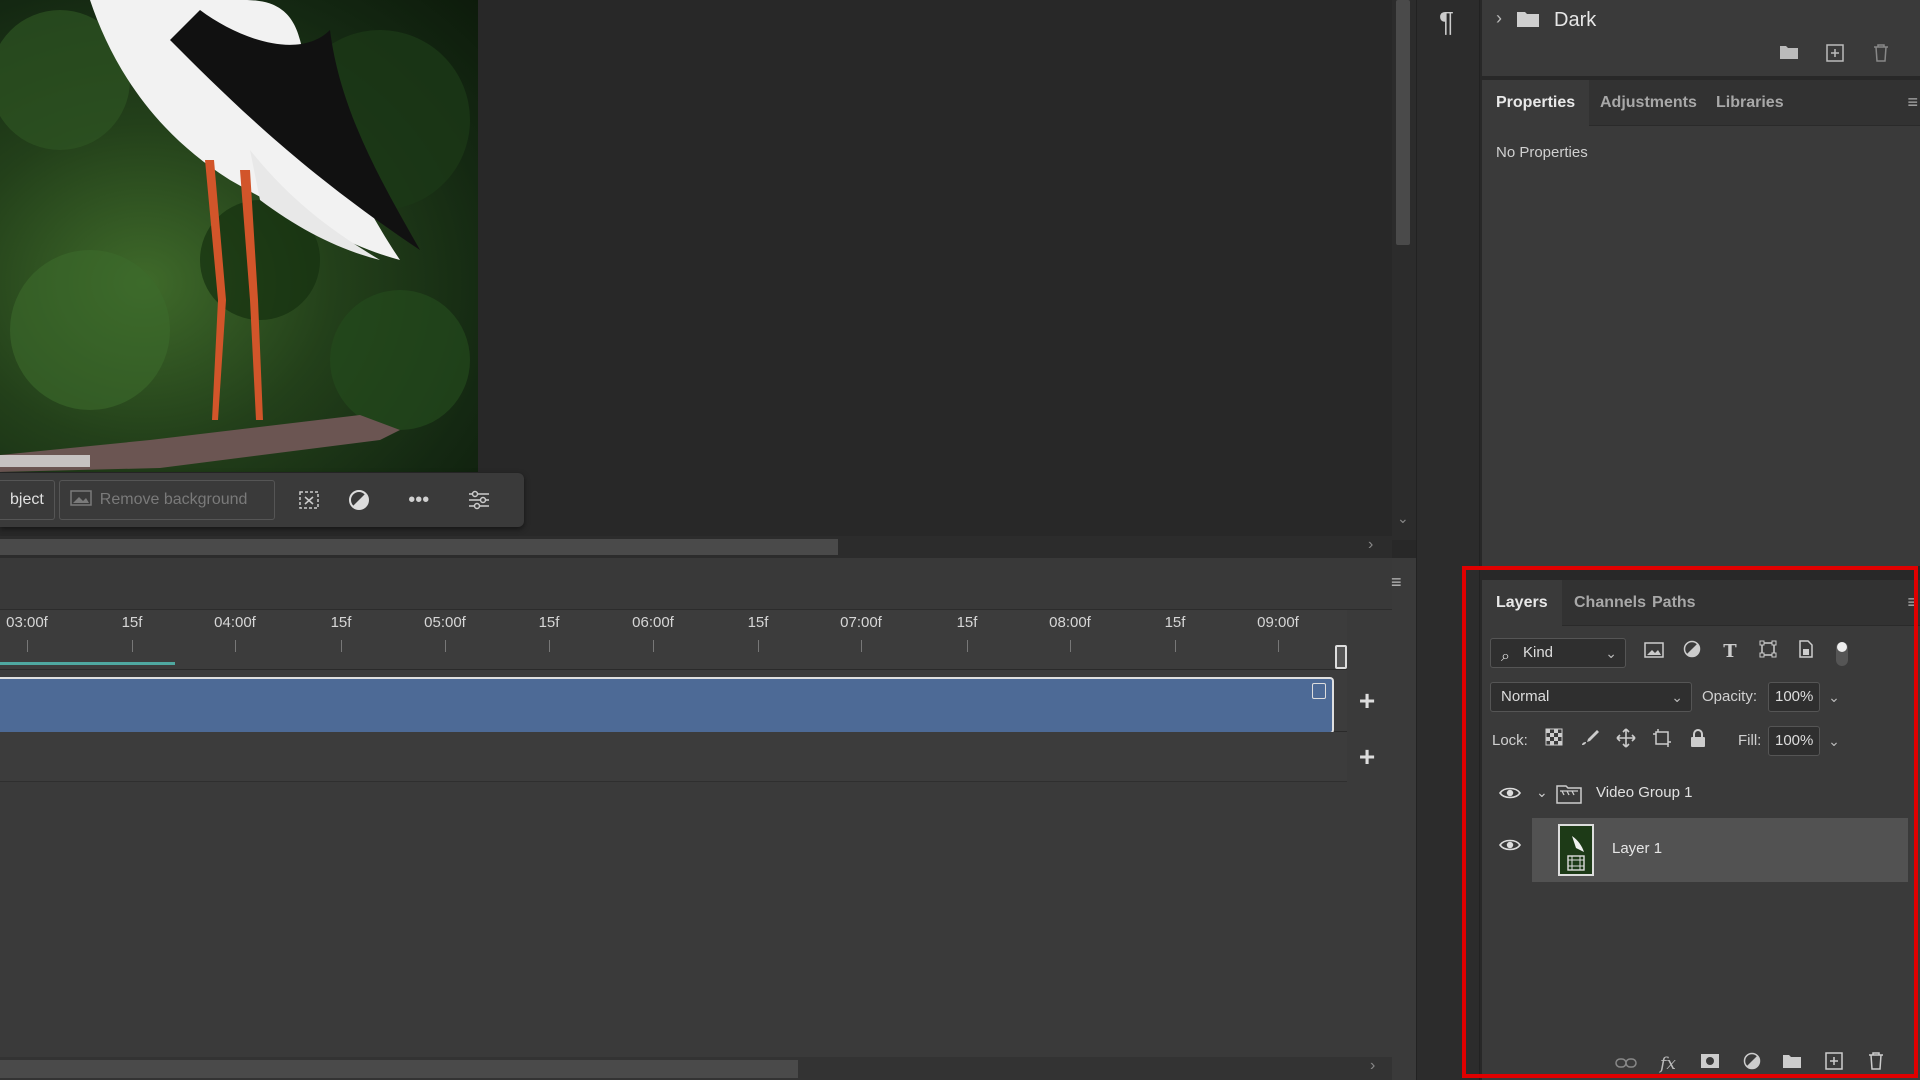 This screenshot has height=1080, width=1920. What do you see at coordinates (1575, 20) in the screenshot?
I see `swatch-folder-label: Dark` at bounding box center [1575, 20].